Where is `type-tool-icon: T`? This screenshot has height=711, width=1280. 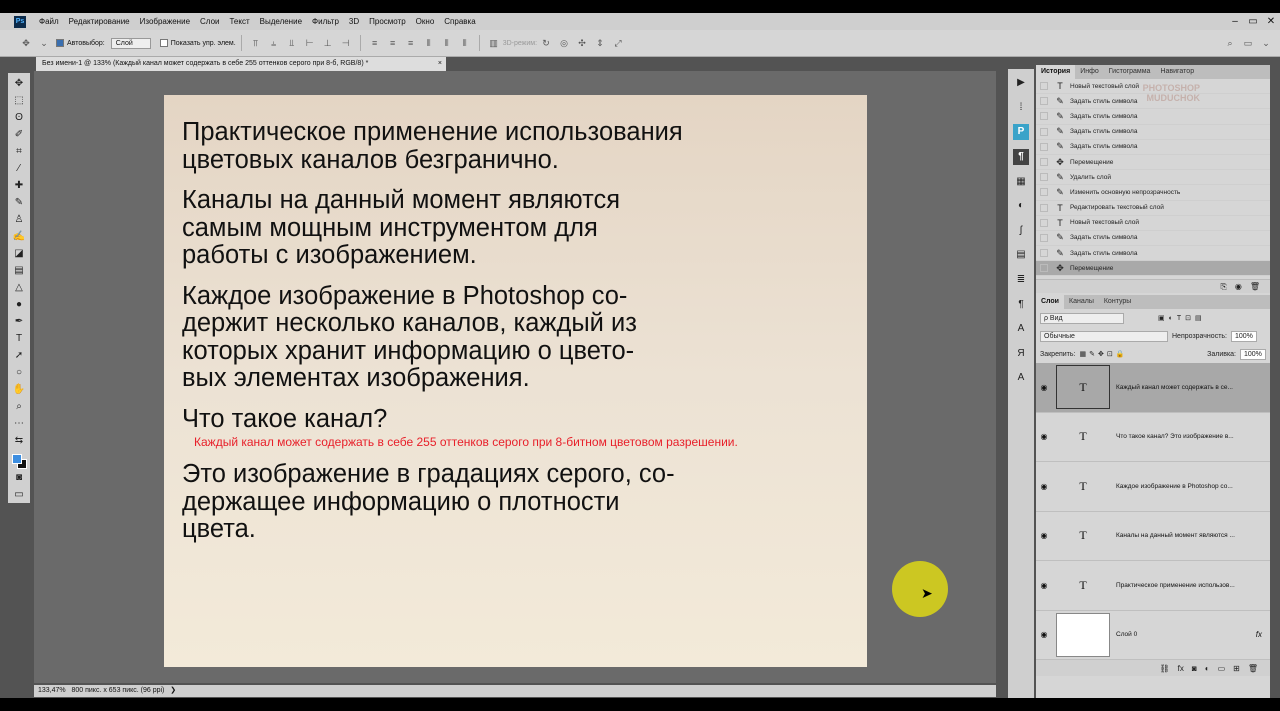
type-tool-icon: T is located at coordinates (19, 338).